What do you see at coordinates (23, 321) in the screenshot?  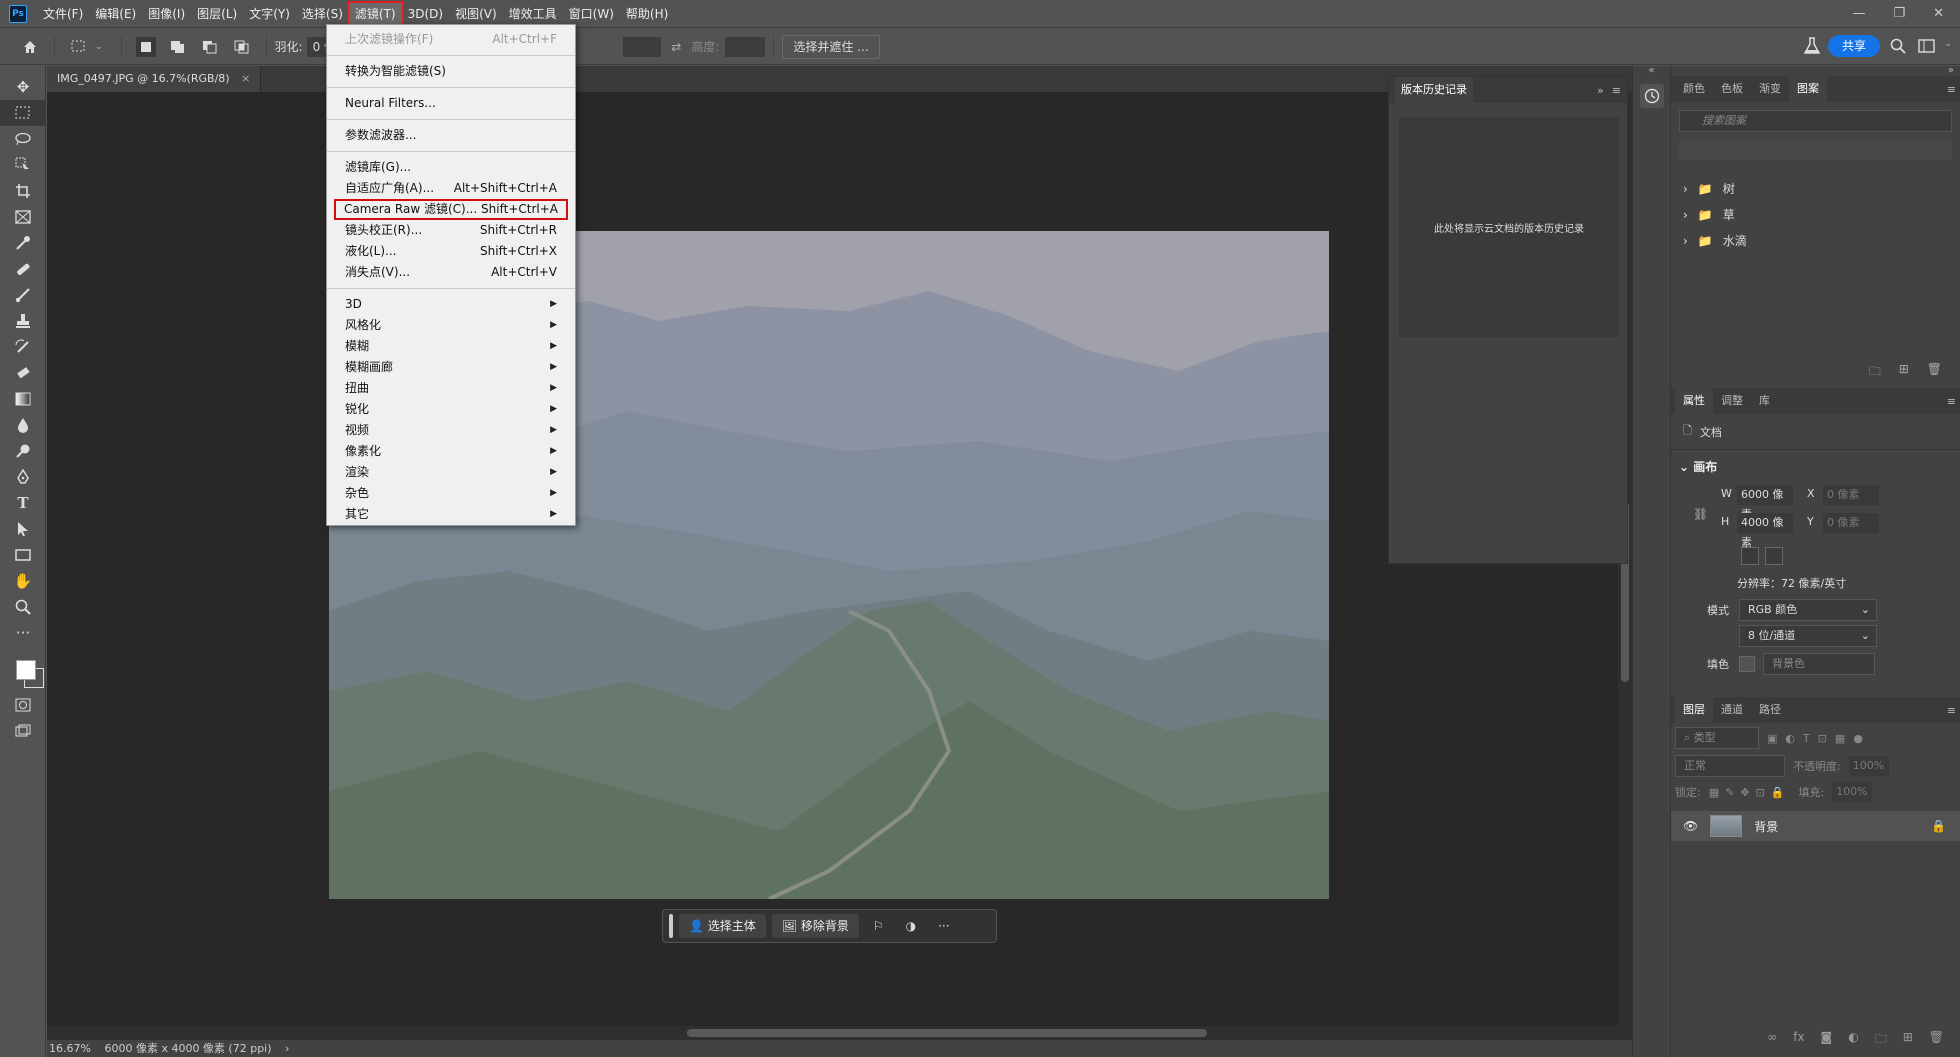 I see `stamp-tool-icon` at bounding box center [23, 321].